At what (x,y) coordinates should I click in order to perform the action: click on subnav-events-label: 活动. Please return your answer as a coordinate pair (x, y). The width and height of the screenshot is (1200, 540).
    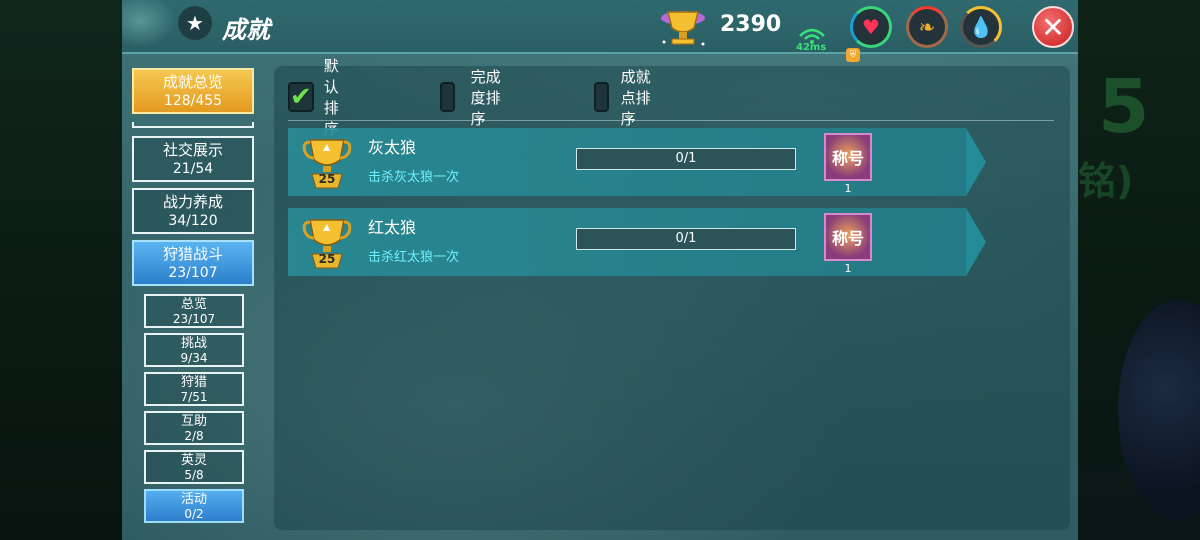
    Looking at the image, I should click on (193, 499).